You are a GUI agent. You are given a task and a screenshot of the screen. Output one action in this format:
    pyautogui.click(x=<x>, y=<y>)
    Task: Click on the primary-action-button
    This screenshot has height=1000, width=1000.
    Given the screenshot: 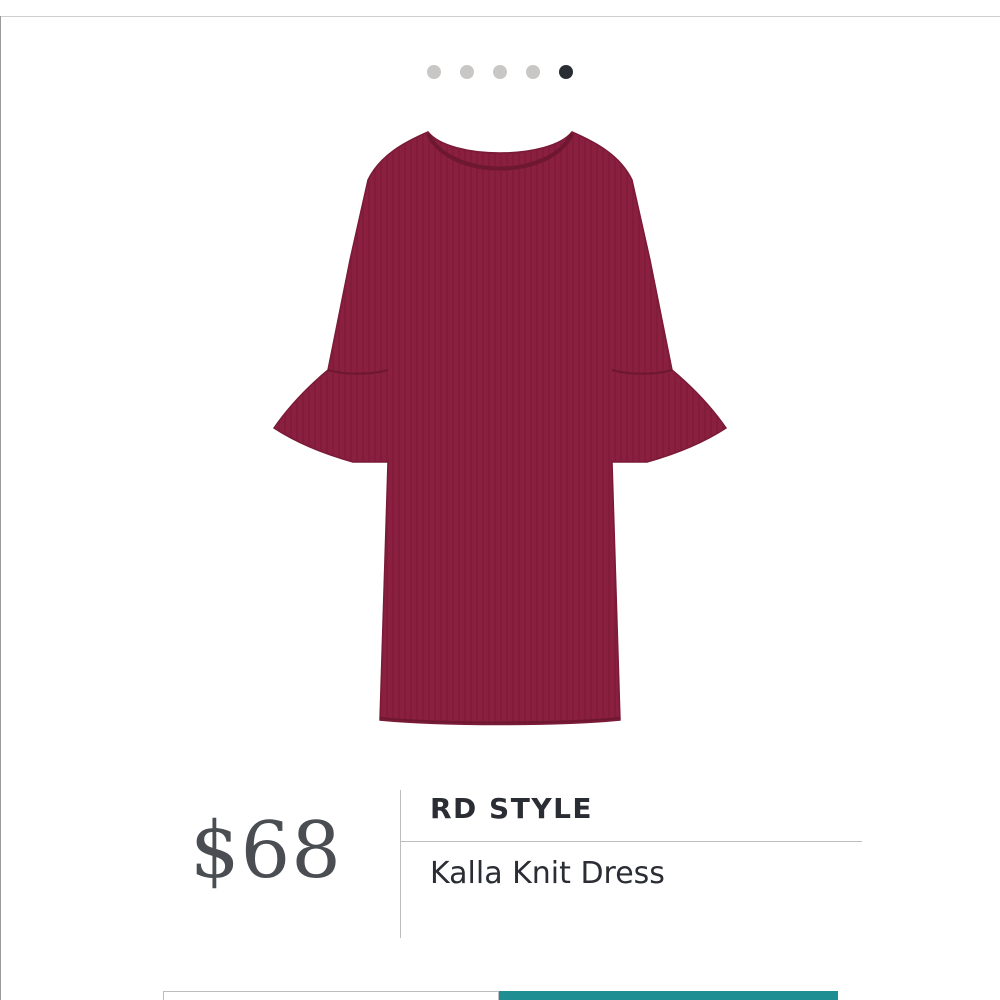 What is the action you would take?
    pyautogui.click(x=668, y=995)
    